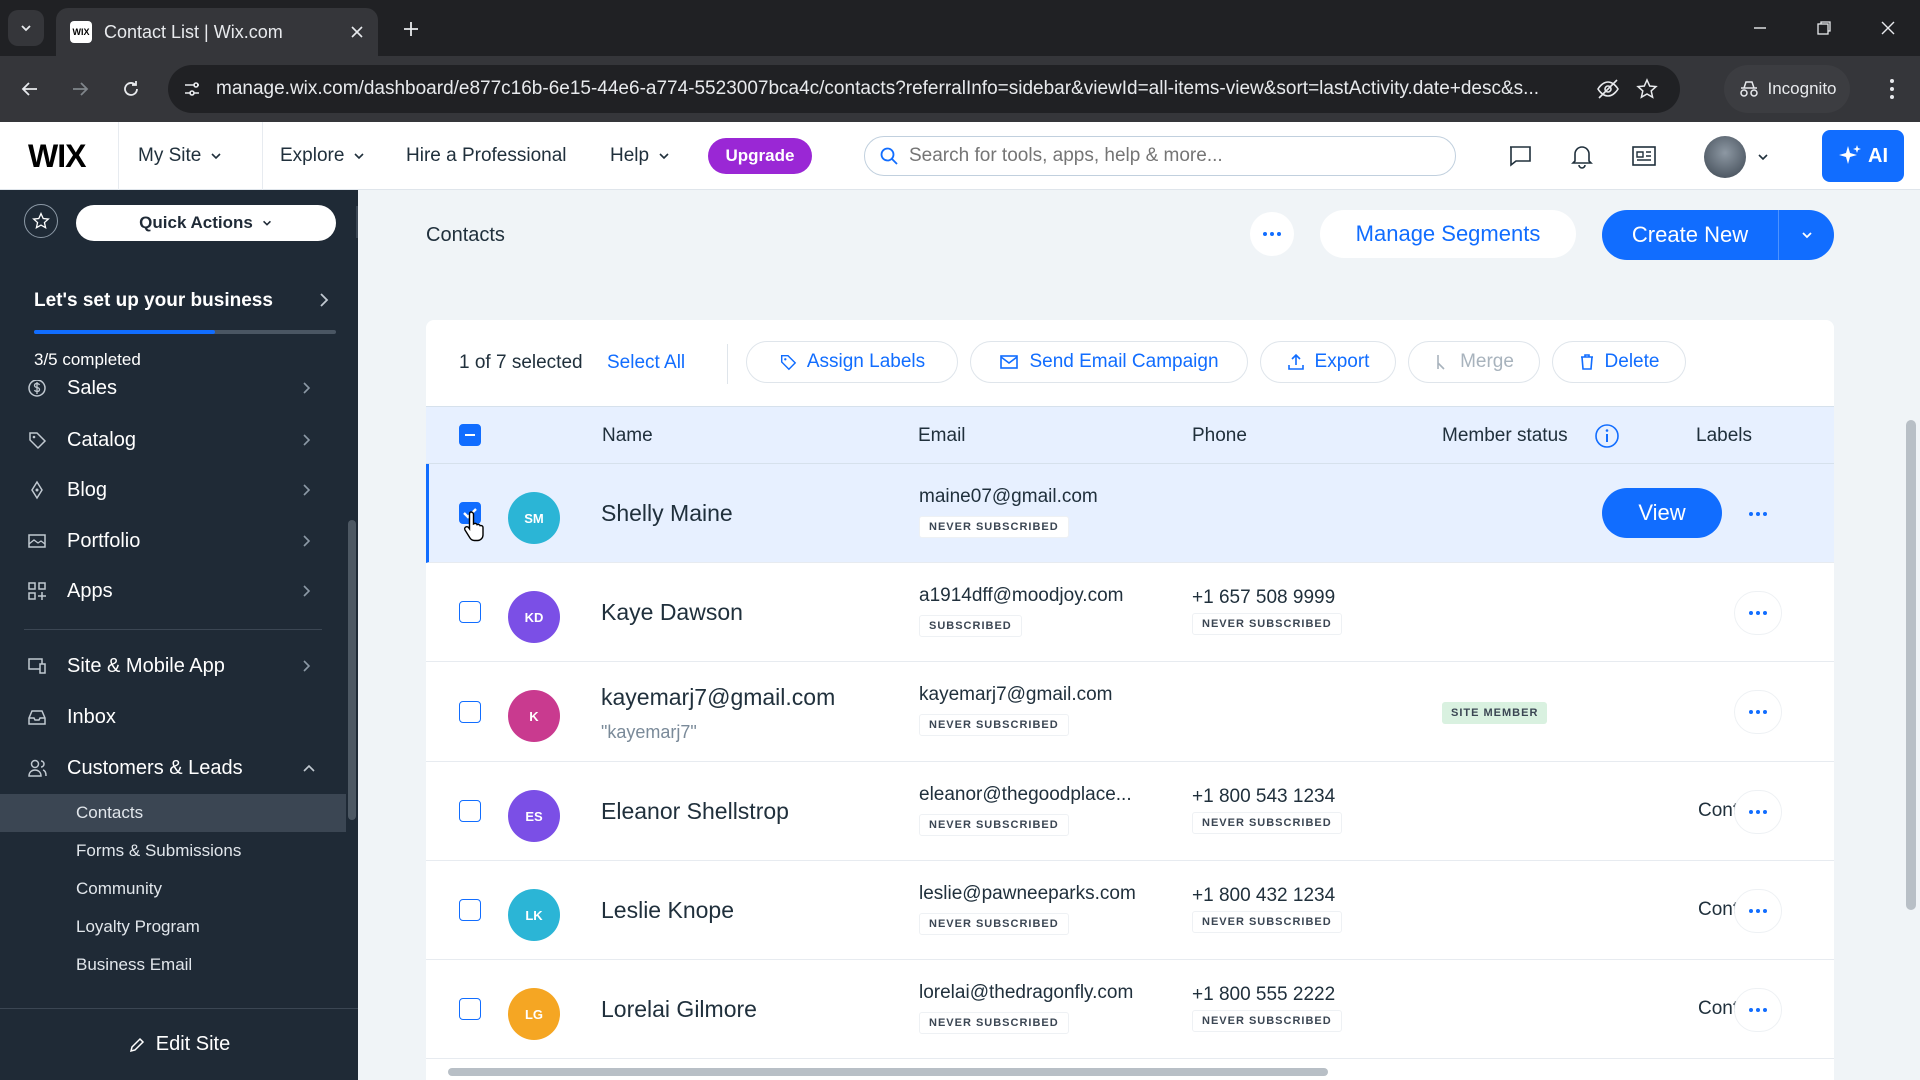 The width and height of the screenshot is (1920, 1080). Describe the element at coordinates (1806, 235) in the screenshot. I see `create-new-dropdown` at that location.